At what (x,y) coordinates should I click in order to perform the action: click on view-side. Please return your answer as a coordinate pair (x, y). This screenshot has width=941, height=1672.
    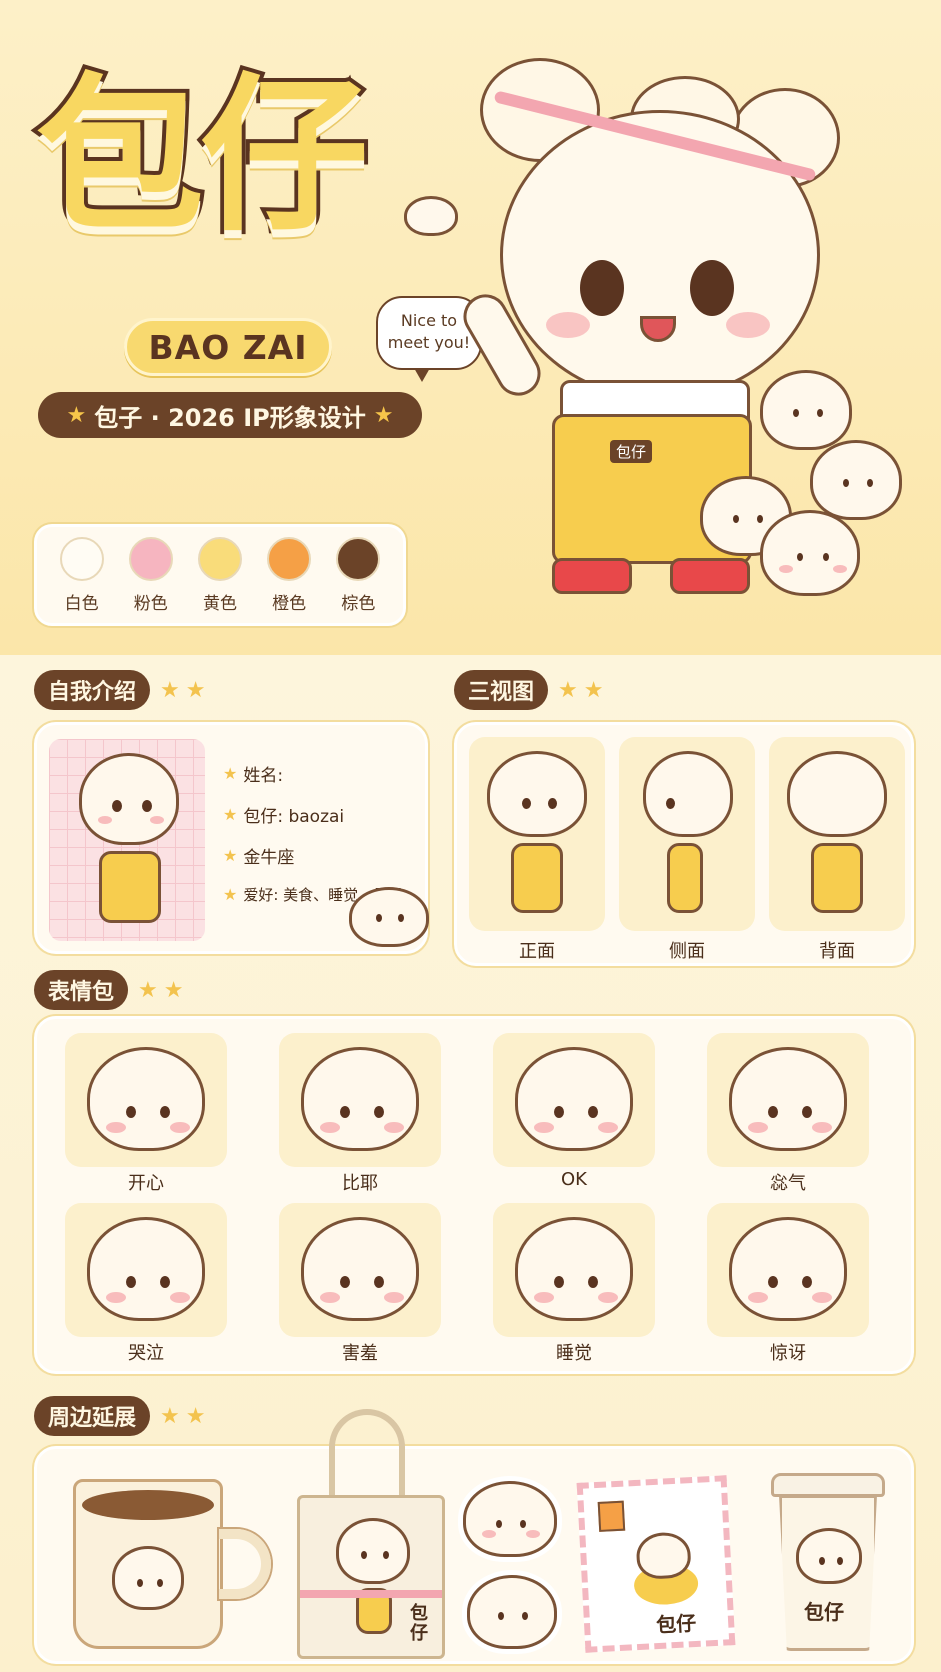
    Looking at the image, I should click on (687, 834).